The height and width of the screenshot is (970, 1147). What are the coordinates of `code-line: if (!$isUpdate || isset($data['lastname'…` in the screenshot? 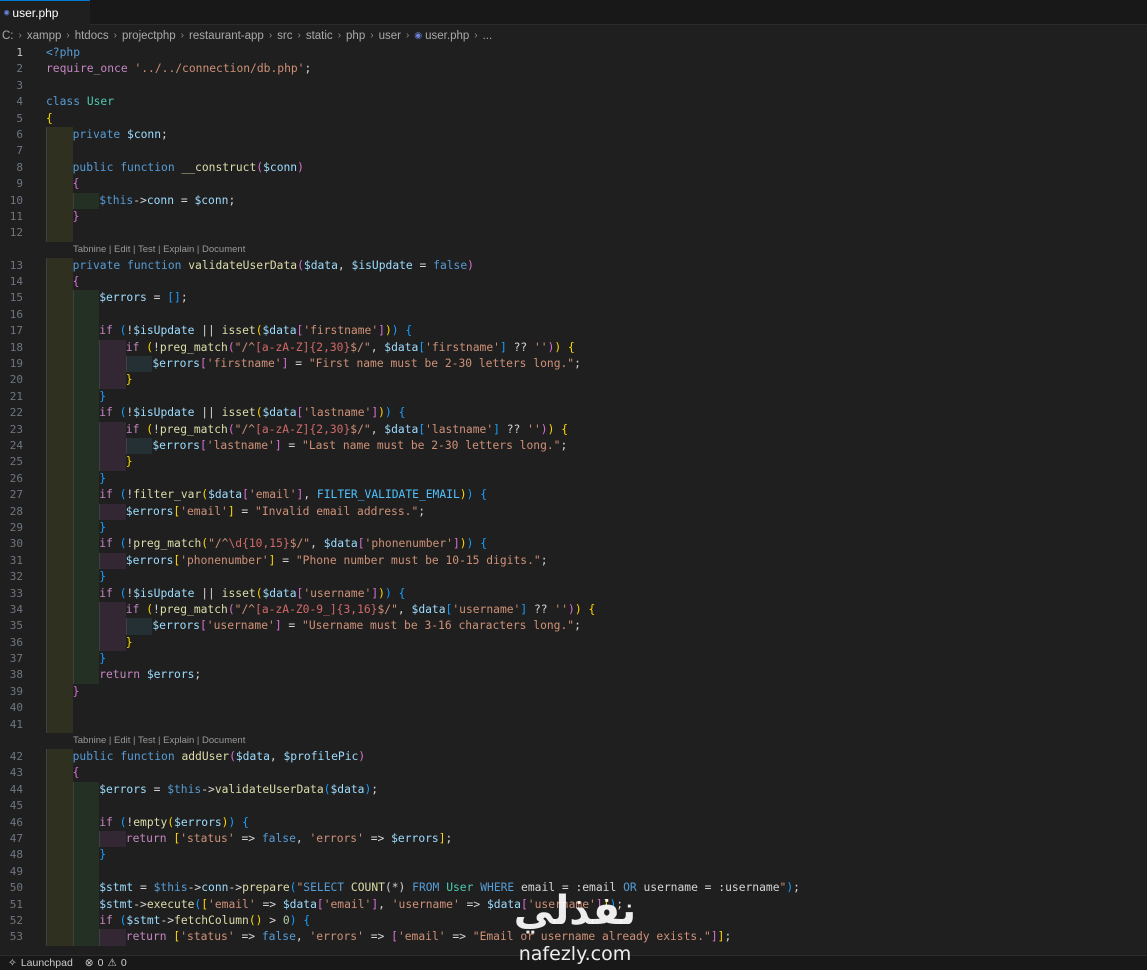 It's located at (596, 413).